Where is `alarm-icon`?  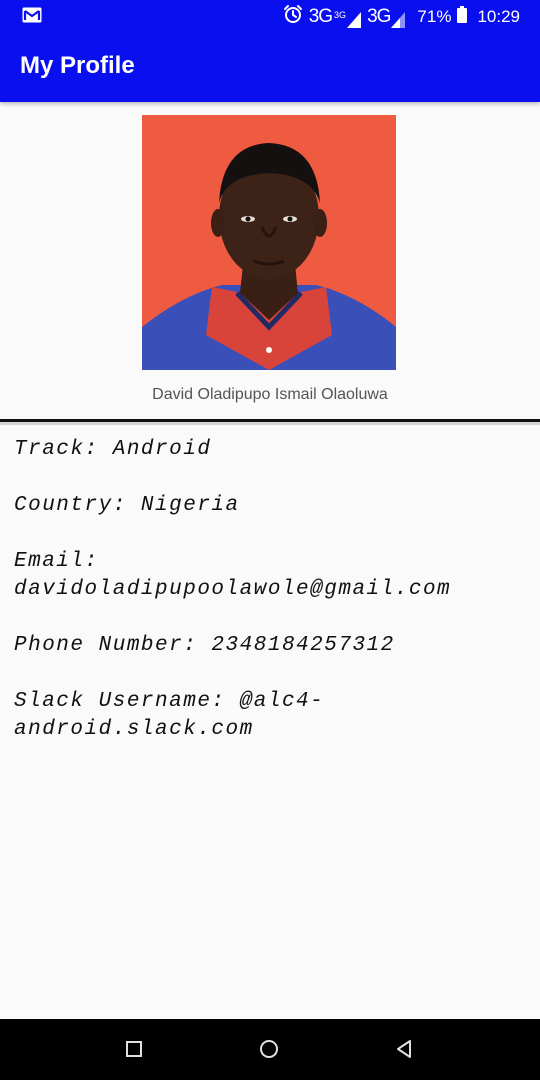
alarm-icon is located at coordinates (293, 16).